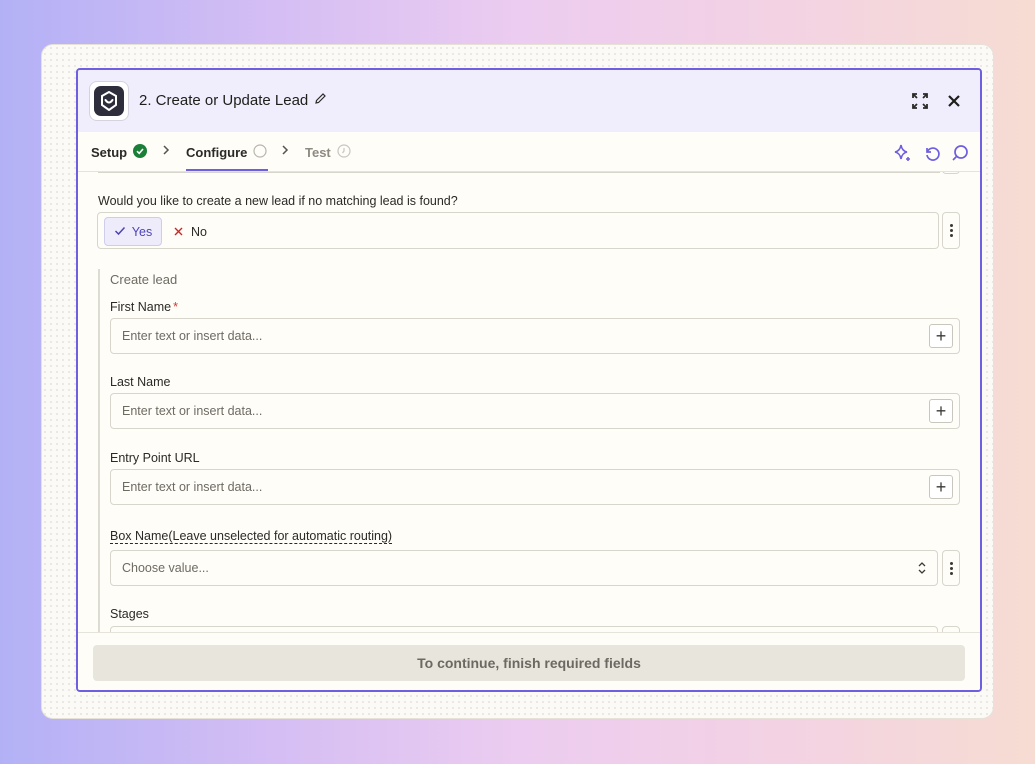  What do you see at coordinates (932, 153) in the screenshot?
I see `undo-icon` at bounding box center [932, 153].